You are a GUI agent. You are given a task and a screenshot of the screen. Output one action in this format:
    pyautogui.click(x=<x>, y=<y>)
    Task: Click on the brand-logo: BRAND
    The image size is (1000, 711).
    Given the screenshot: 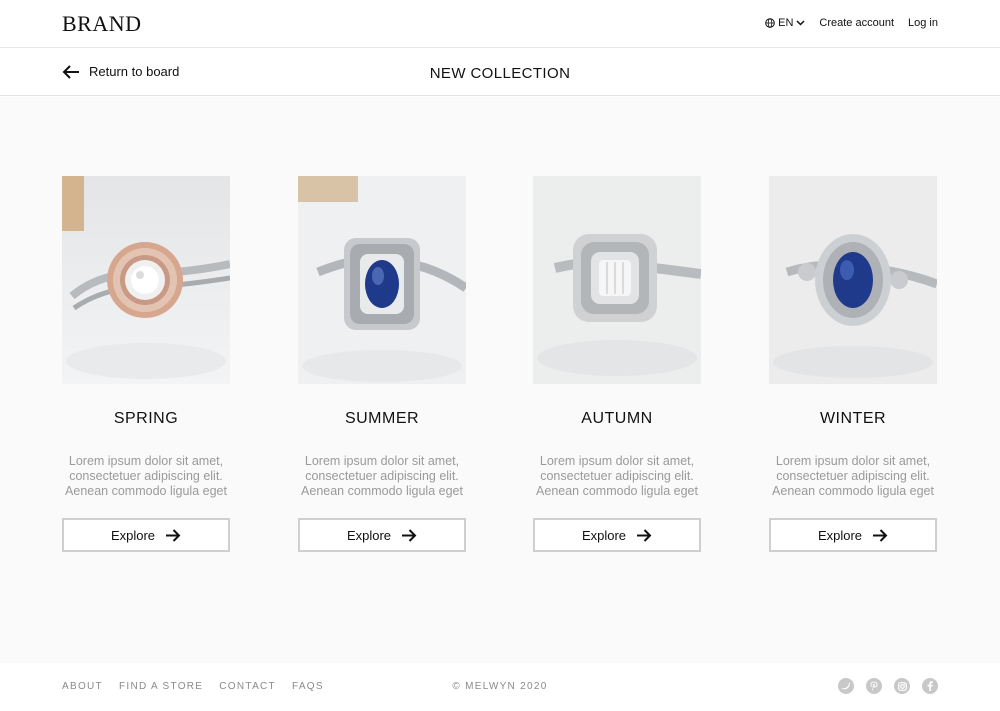 What is the action you would take?
    pyautogui.click(x=102, y=24)
    